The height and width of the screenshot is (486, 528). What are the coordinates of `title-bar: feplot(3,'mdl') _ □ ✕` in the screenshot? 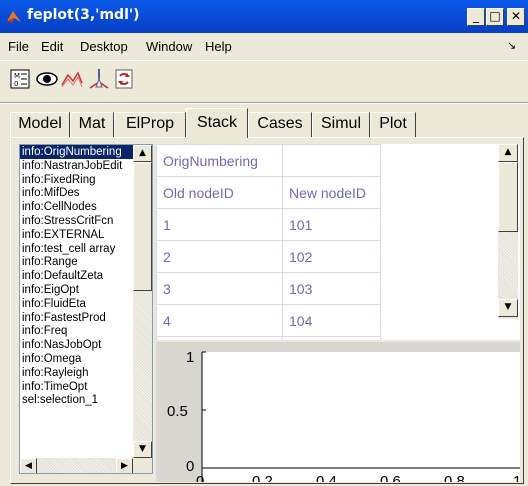 It's located at (264, 16).